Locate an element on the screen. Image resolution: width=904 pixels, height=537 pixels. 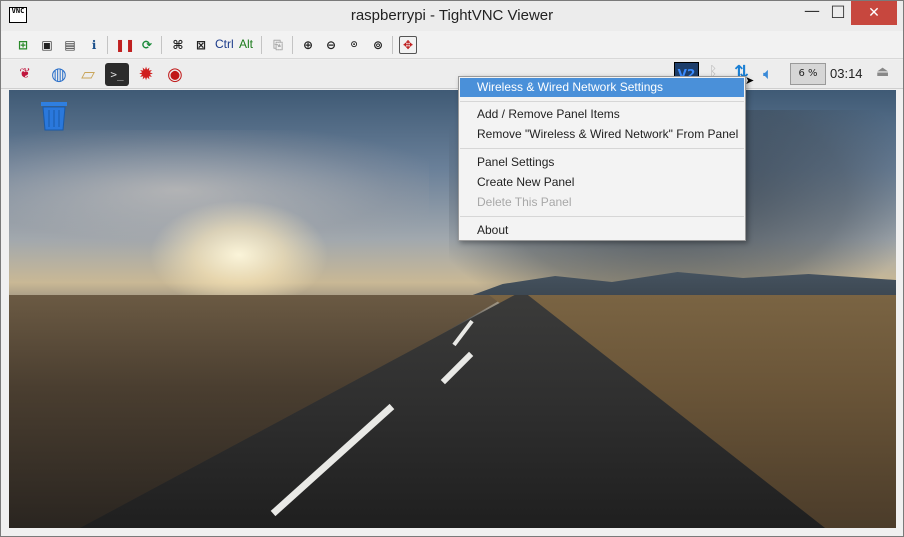
mouse-cursor-icon: ➤ is located at coordinates (750, 80).